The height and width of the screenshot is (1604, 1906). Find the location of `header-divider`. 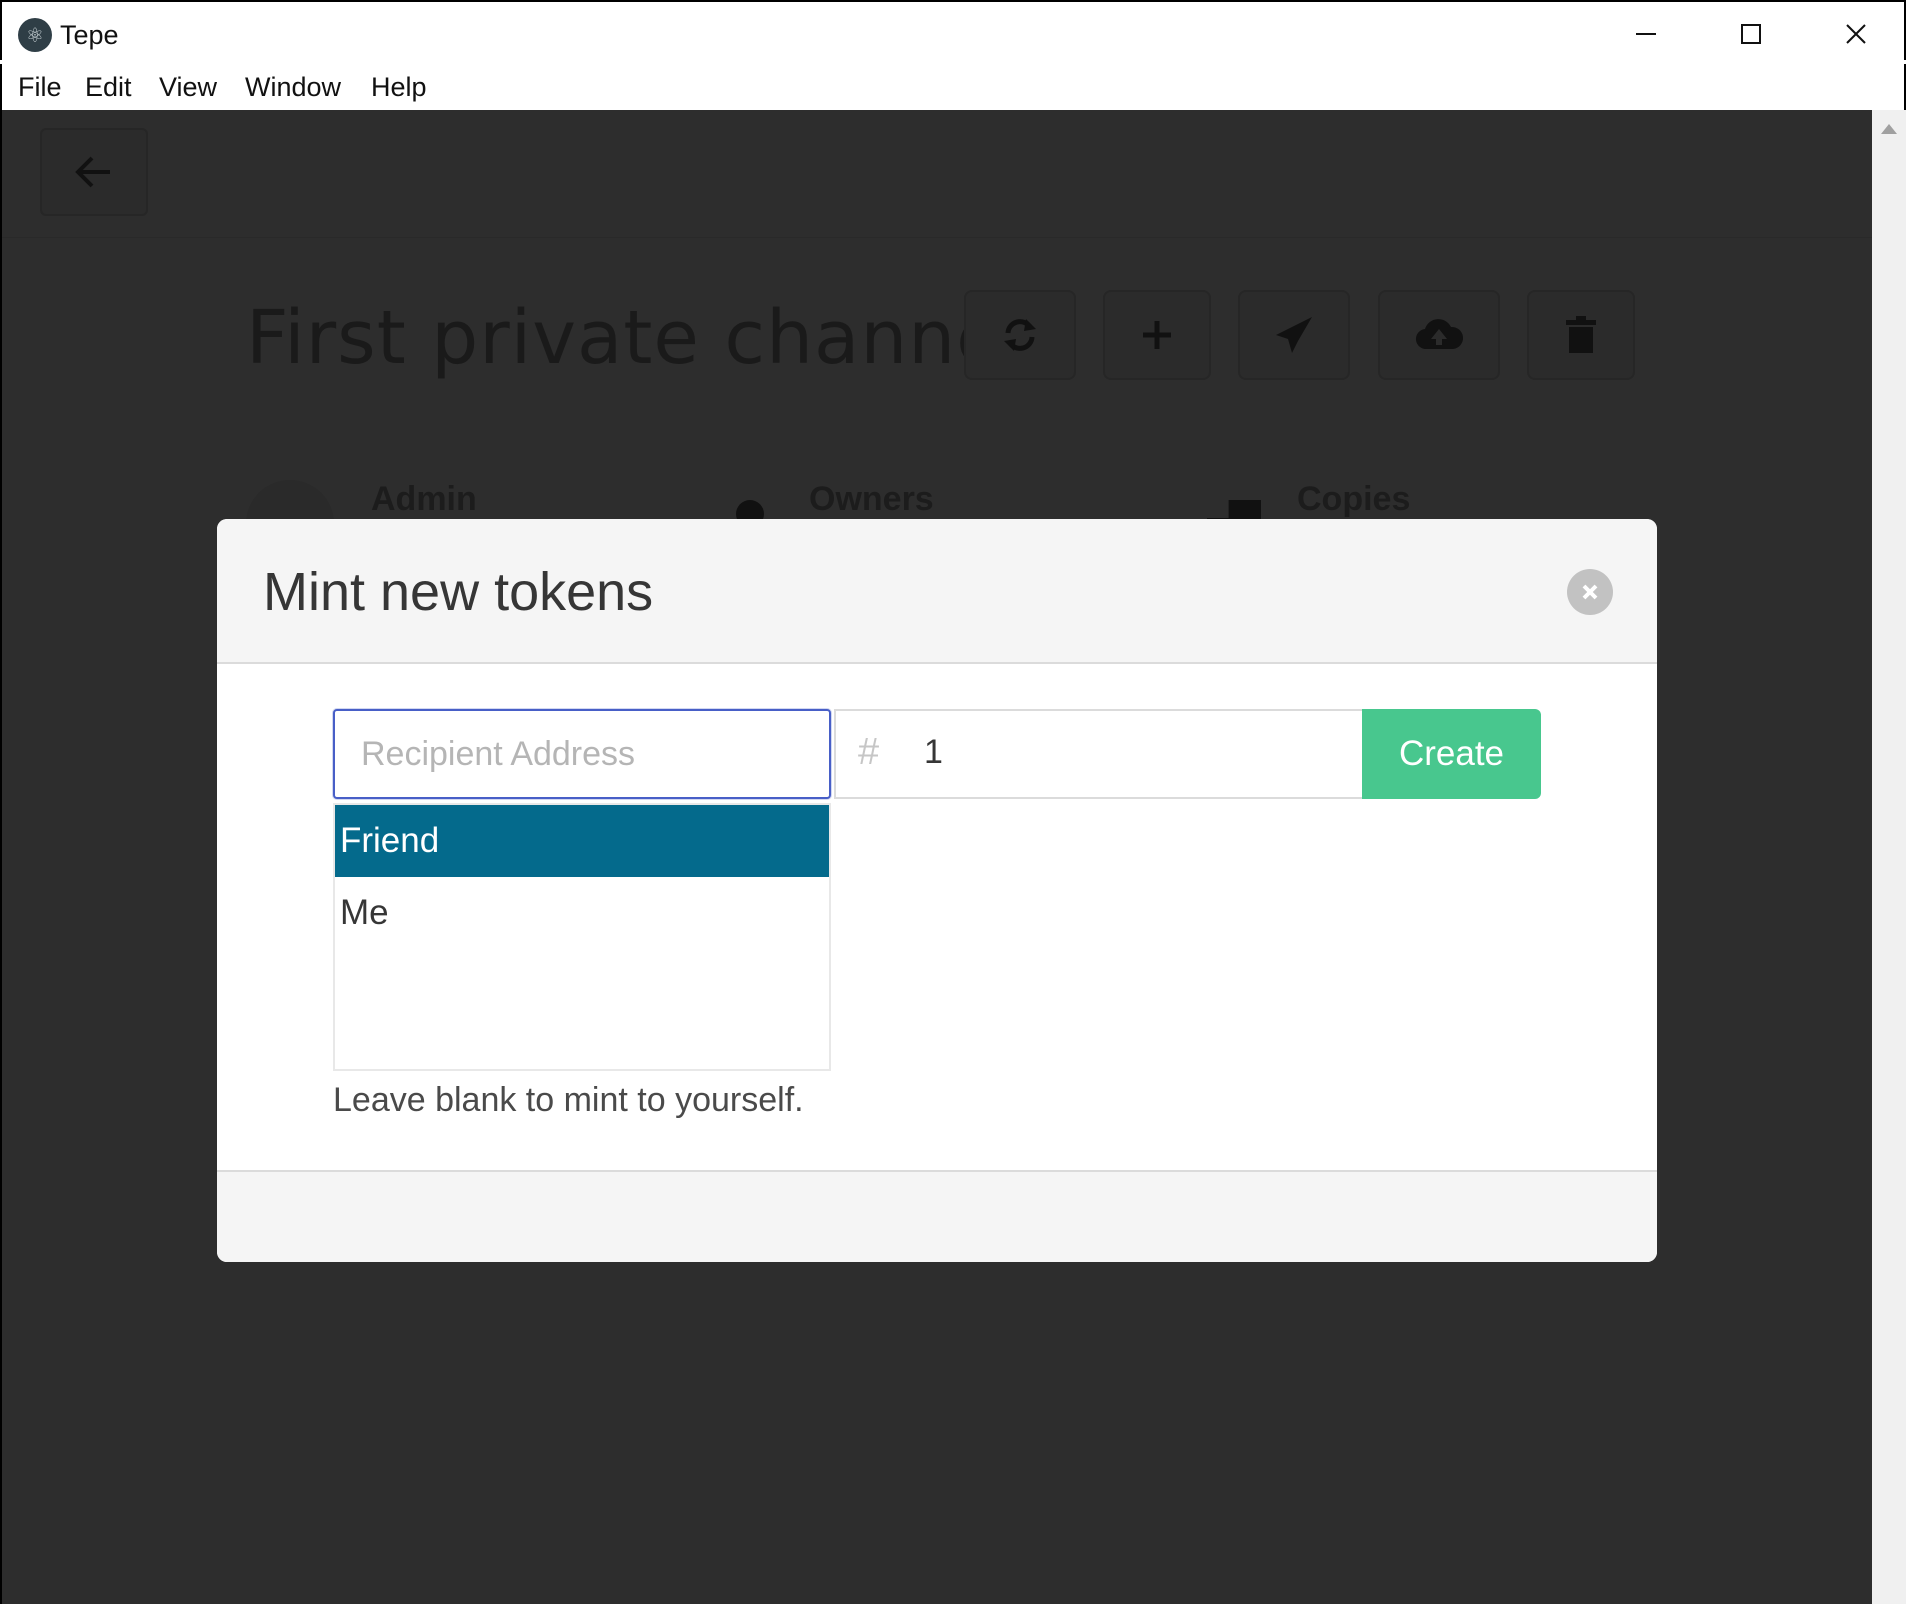

header-divider is located at coordinates (938, 237).